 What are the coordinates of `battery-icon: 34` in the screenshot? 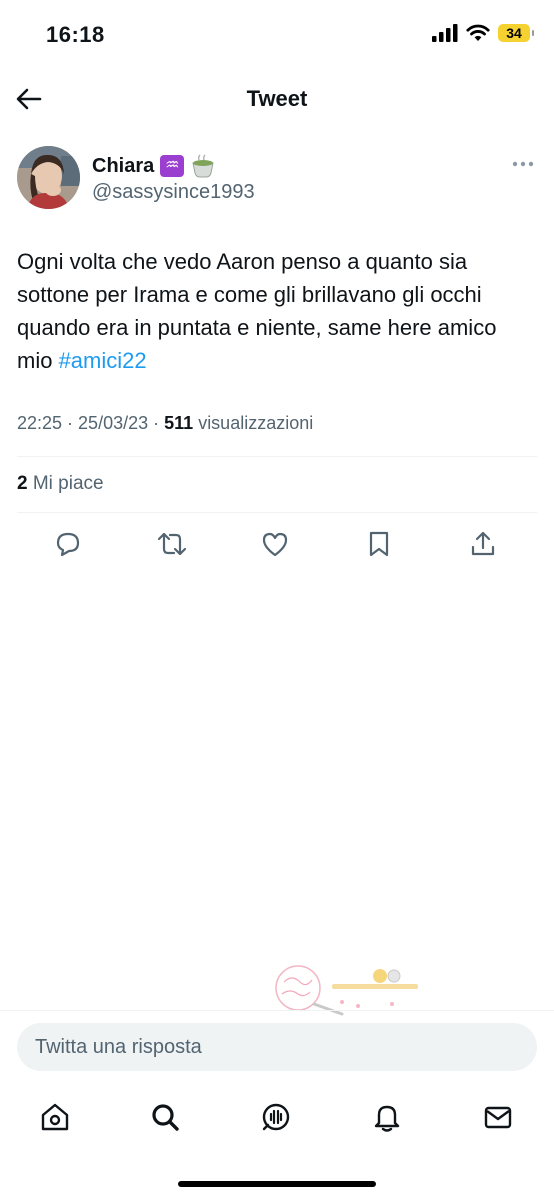 It's located at (516, 33).